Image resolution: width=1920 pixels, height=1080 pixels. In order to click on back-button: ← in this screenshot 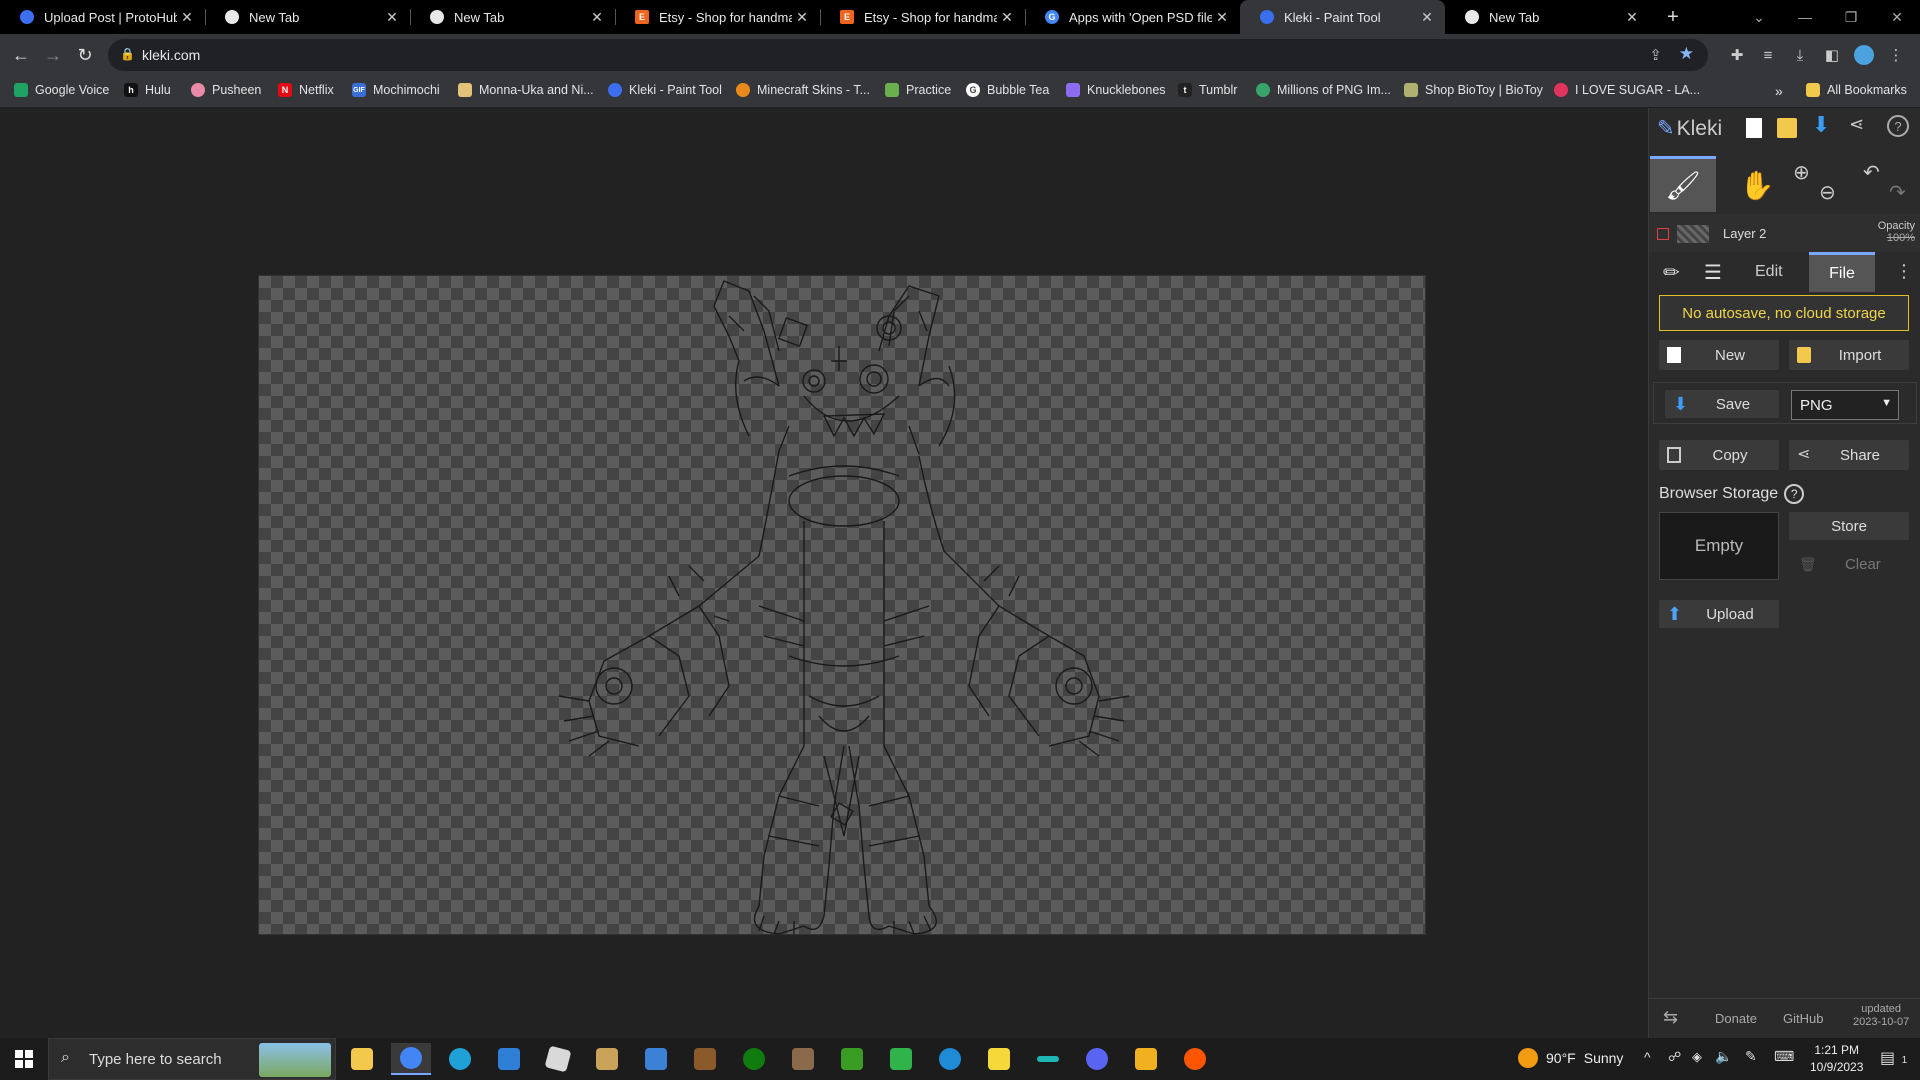, I will do `click(21, 55)`.